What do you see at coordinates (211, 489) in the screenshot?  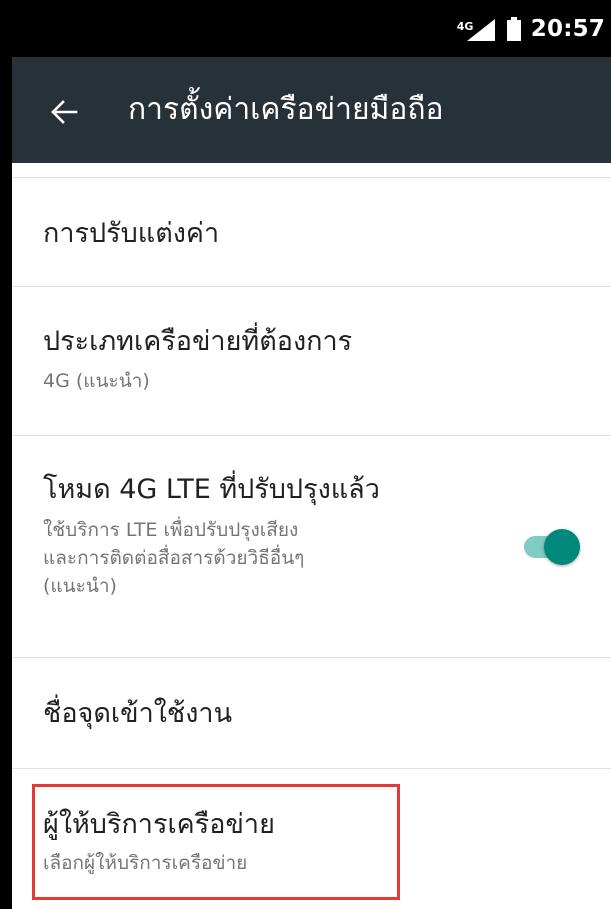 I see `list-item-title: โหมด 4G LTE ที่ปรับปรุงแล้ว` at bounding box center [211, 489].